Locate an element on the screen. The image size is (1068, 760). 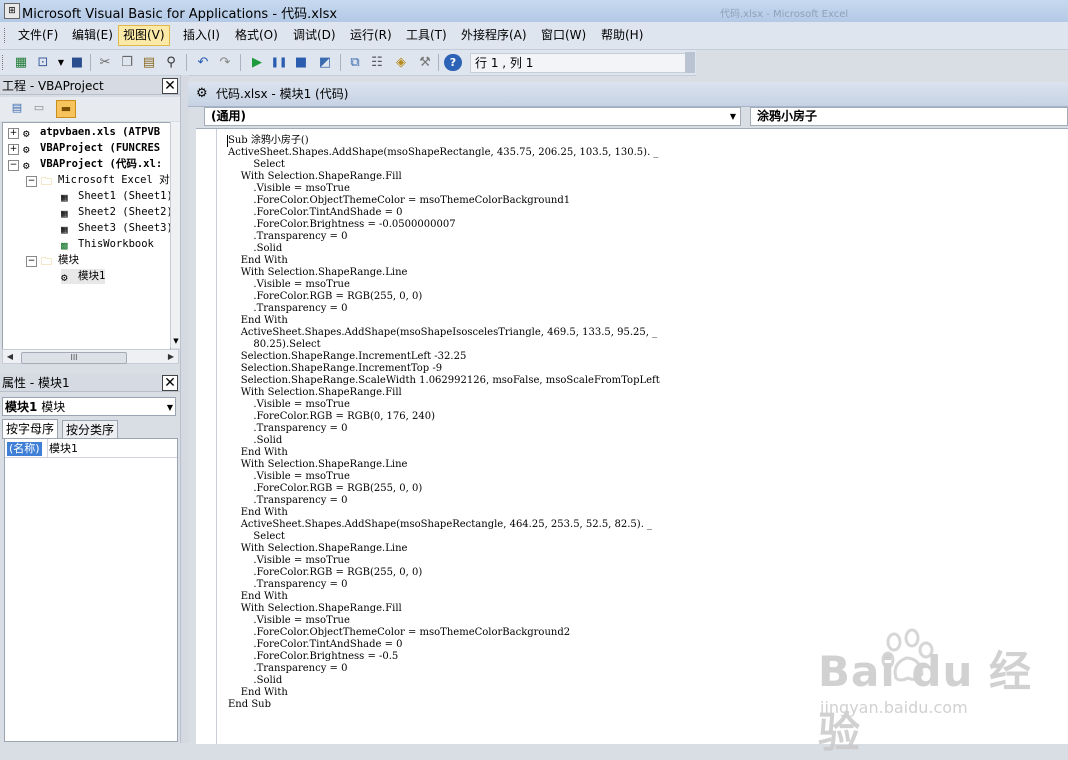
scroll-thumb: III is located at coordinates (74, 358).